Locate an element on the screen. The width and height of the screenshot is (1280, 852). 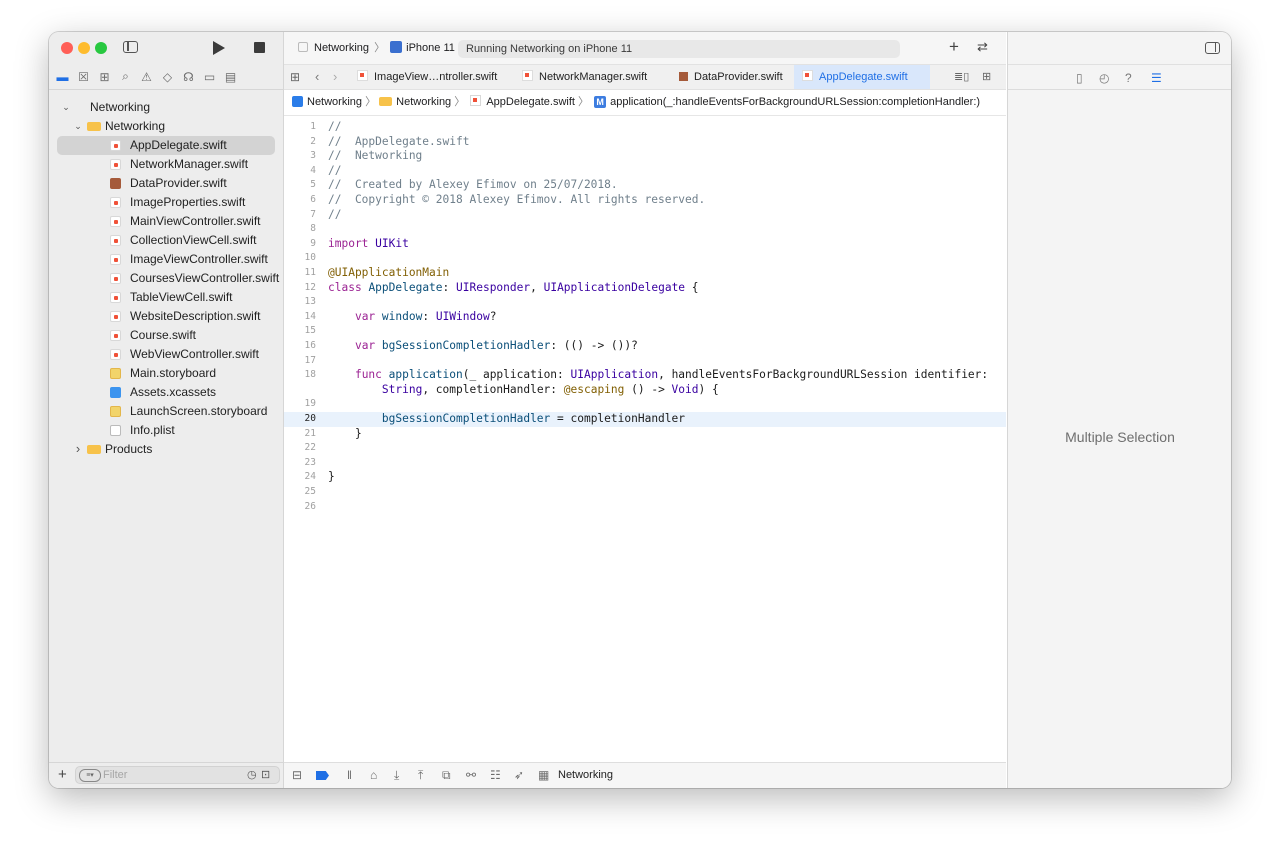
code-line: 25 is located at coordinates (645, 492).